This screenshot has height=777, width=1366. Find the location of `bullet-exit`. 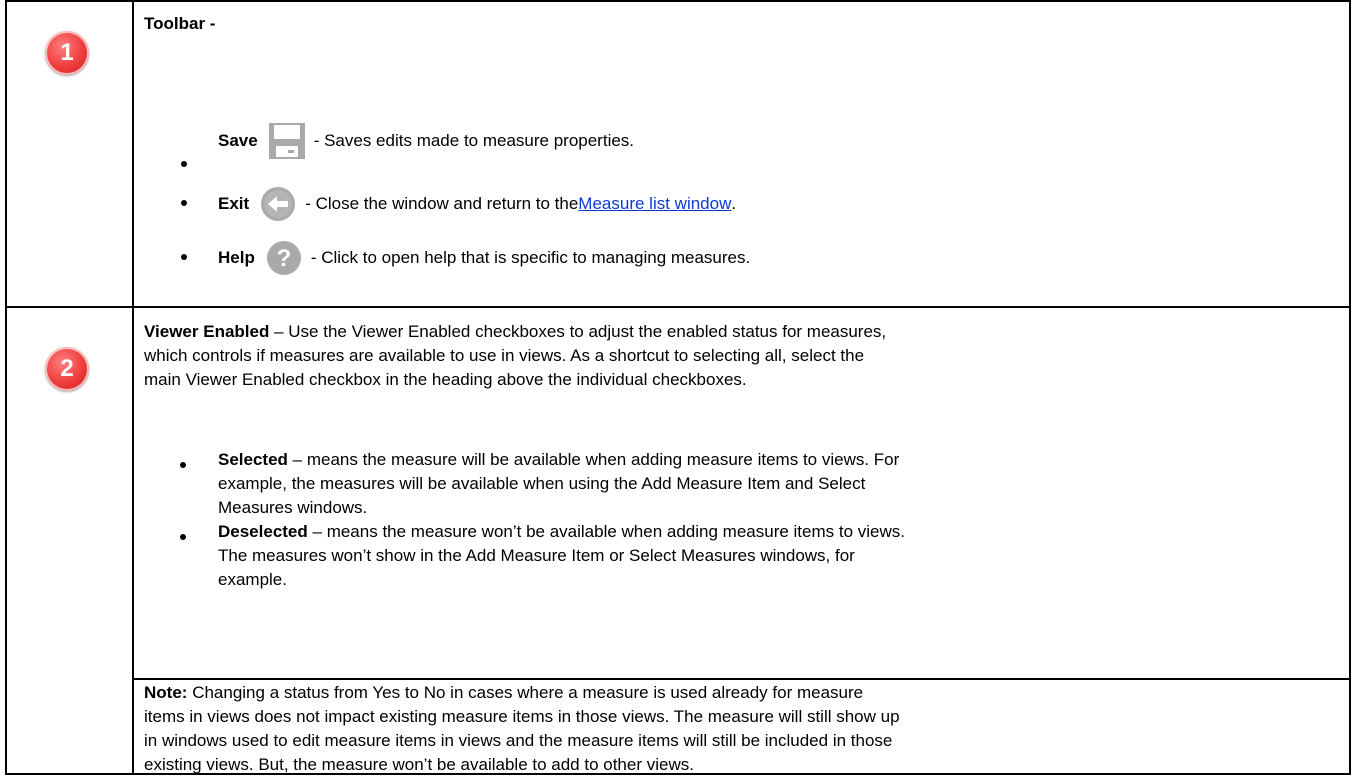

bullet-exit is located at coordinates (184, 203).